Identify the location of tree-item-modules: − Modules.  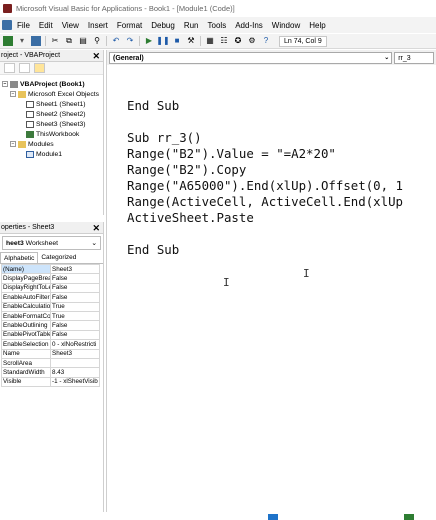
(32, 144).